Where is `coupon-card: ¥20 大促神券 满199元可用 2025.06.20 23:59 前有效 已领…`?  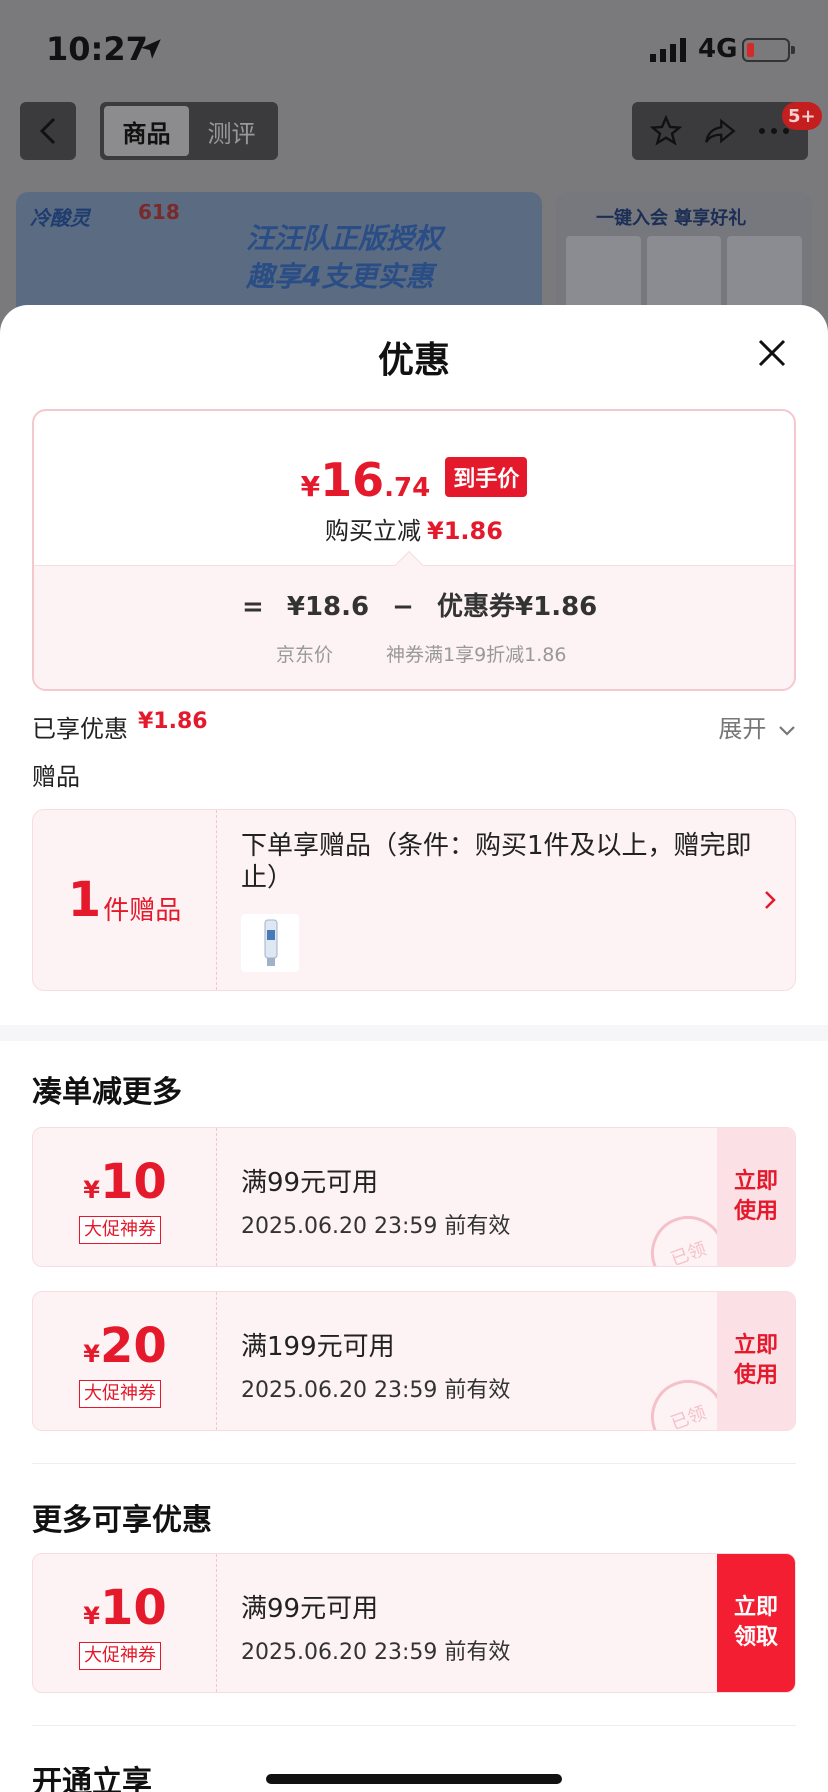 coupon-card: ¥20 大促神券 满199元可用 2025.06.20 23:59 前有效 已领… is located at coordinates (414, 1361).